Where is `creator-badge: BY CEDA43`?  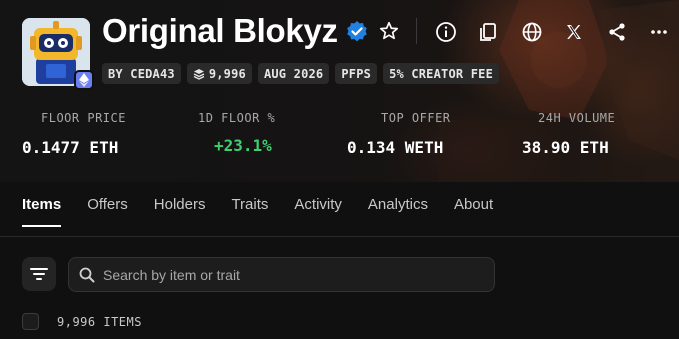 creator-badge: BY CEDA43 is located at coordinates (141, 73).